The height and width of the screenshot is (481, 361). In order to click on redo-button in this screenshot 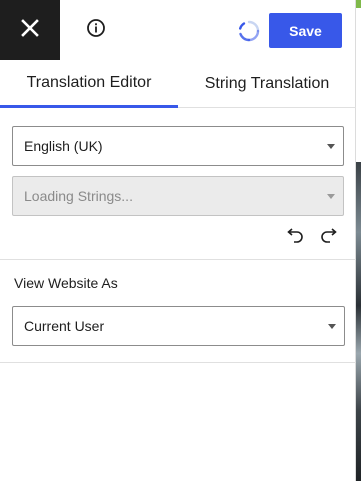, I will do `click(330, 238)`.